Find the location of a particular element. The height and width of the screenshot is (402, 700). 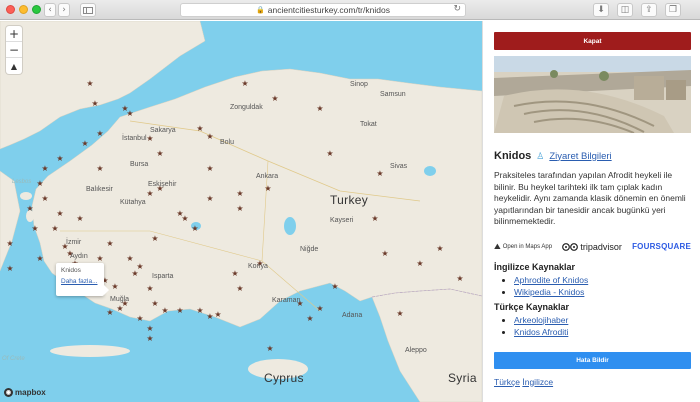

close-button: Kapat is located at coordinates (592, 41).